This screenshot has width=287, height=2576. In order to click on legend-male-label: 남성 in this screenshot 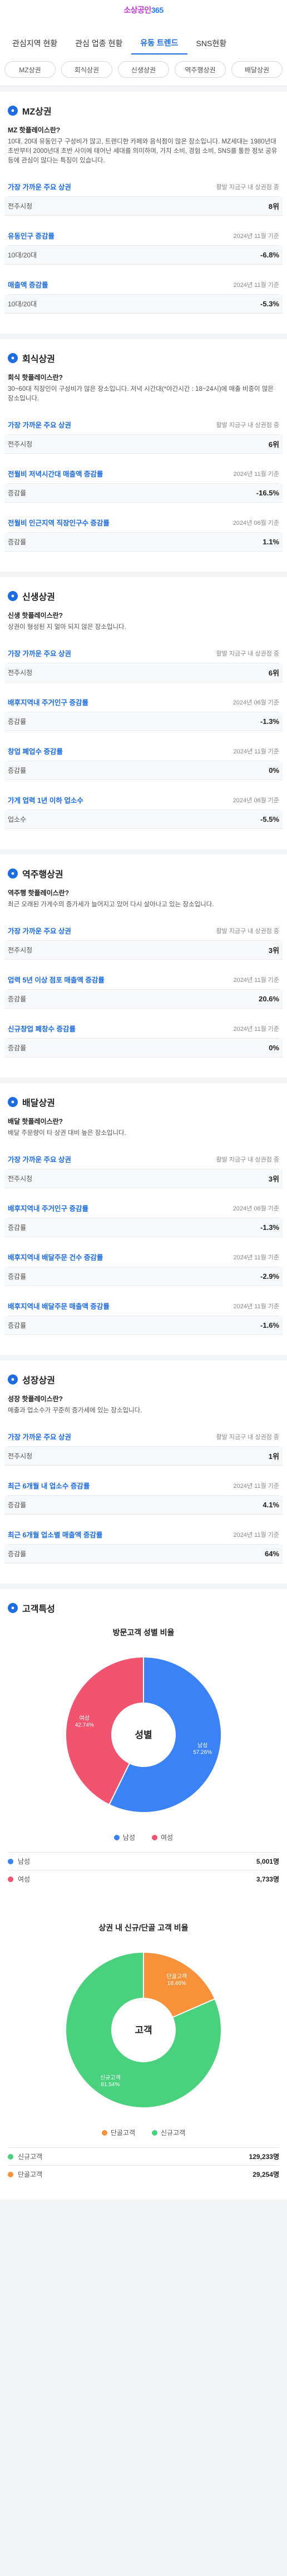, I will do `click(128, 1838)`.